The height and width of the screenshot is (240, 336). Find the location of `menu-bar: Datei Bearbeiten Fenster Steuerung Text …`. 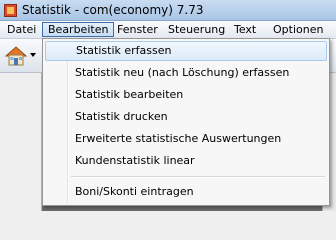

menu-bar: Datei Bearbeiten Fenster Steuerung Text … is located at coordinates (168, 30).